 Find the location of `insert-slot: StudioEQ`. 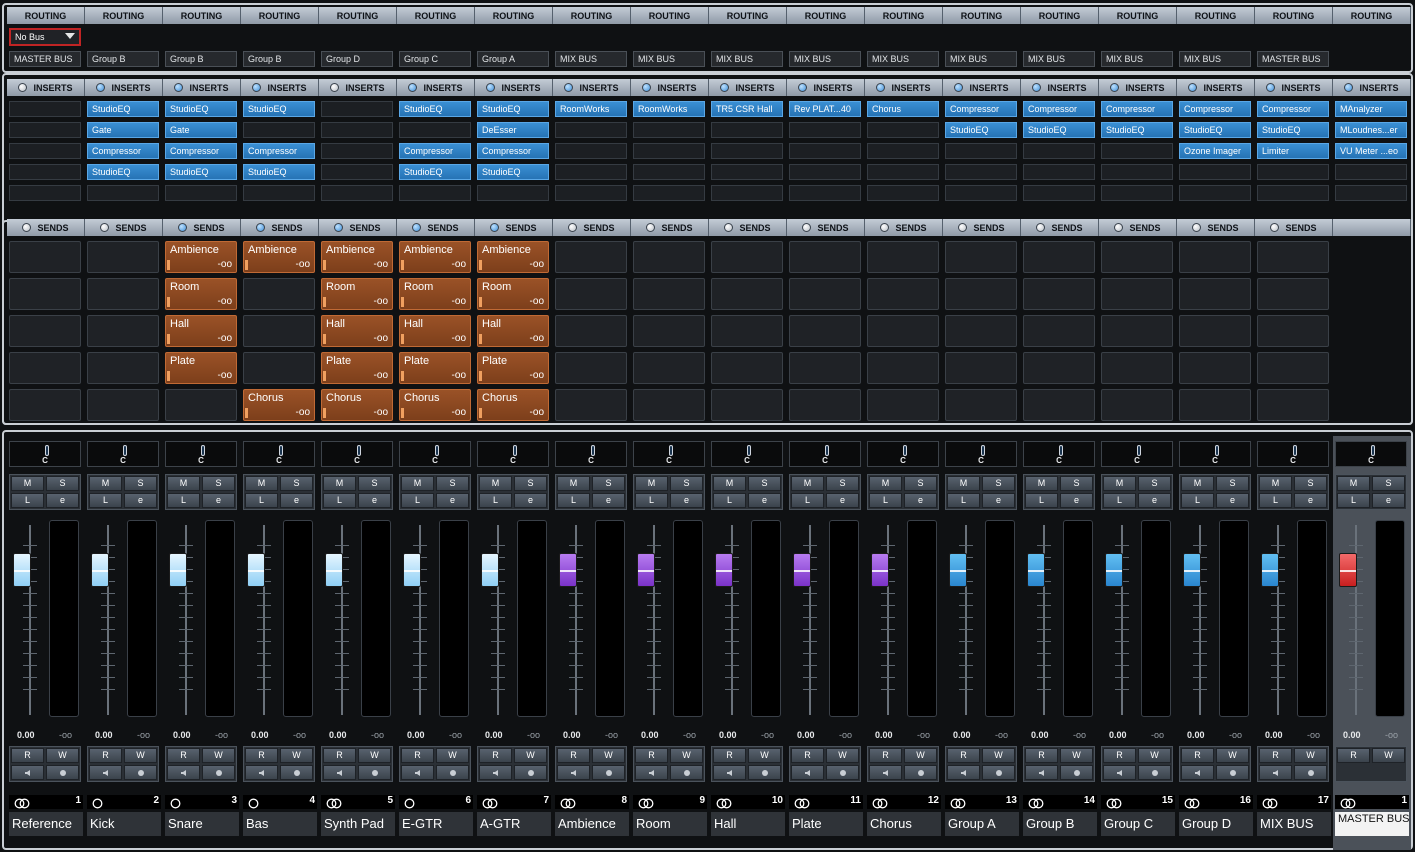

insert-slot: StudioEQ is located at coordinates (1215, 130).